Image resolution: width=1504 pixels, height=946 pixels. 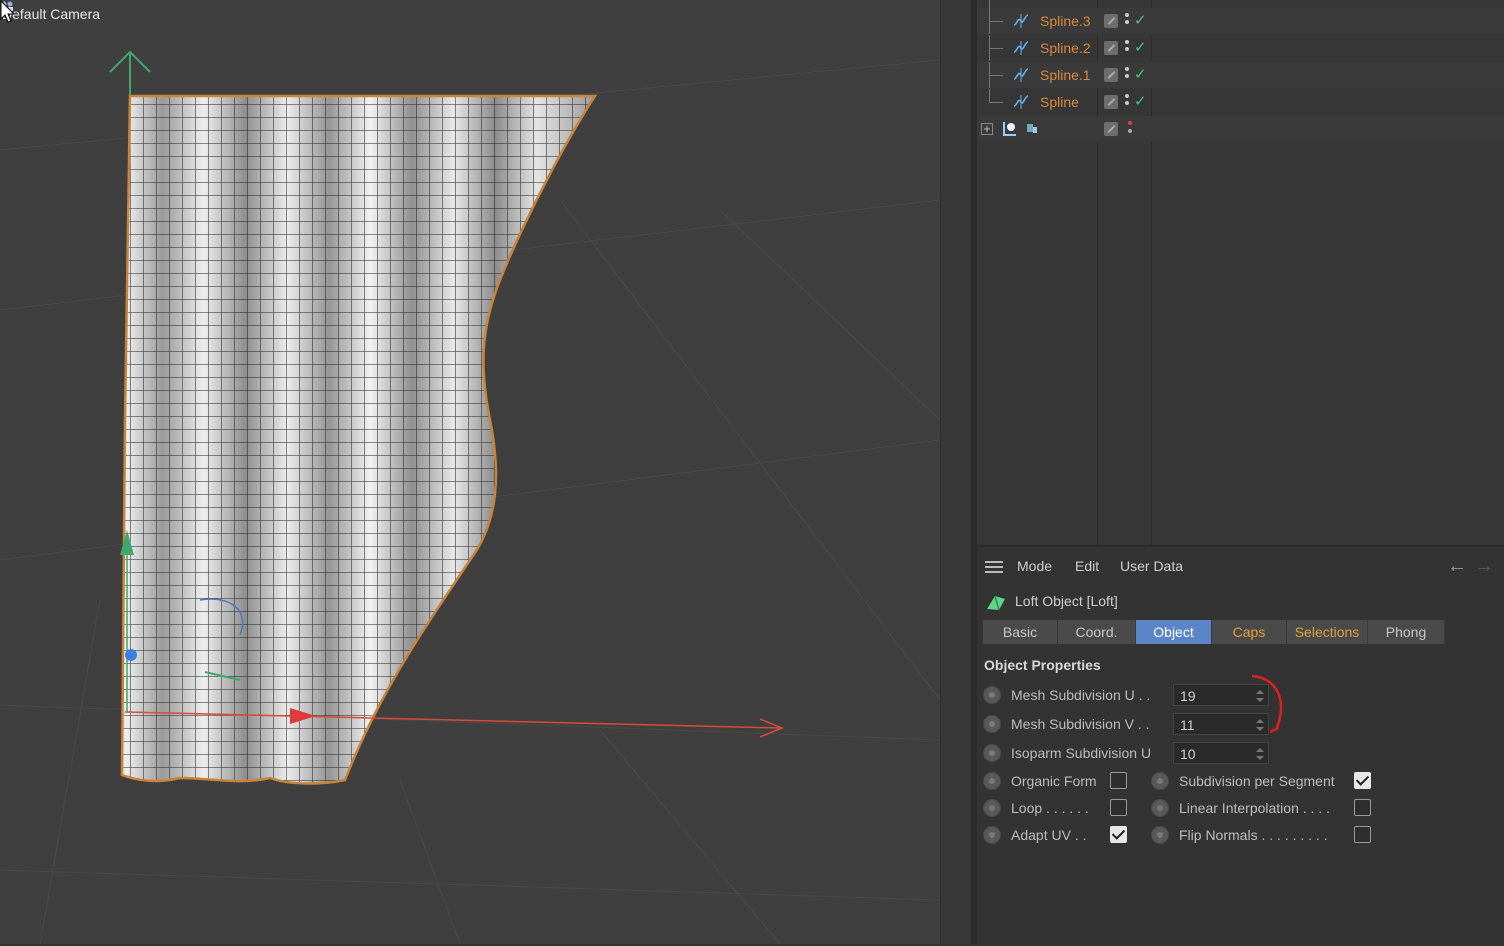 I want to click on isoparm-subdivision-u-input: 10, so click(x=1221, y=753).